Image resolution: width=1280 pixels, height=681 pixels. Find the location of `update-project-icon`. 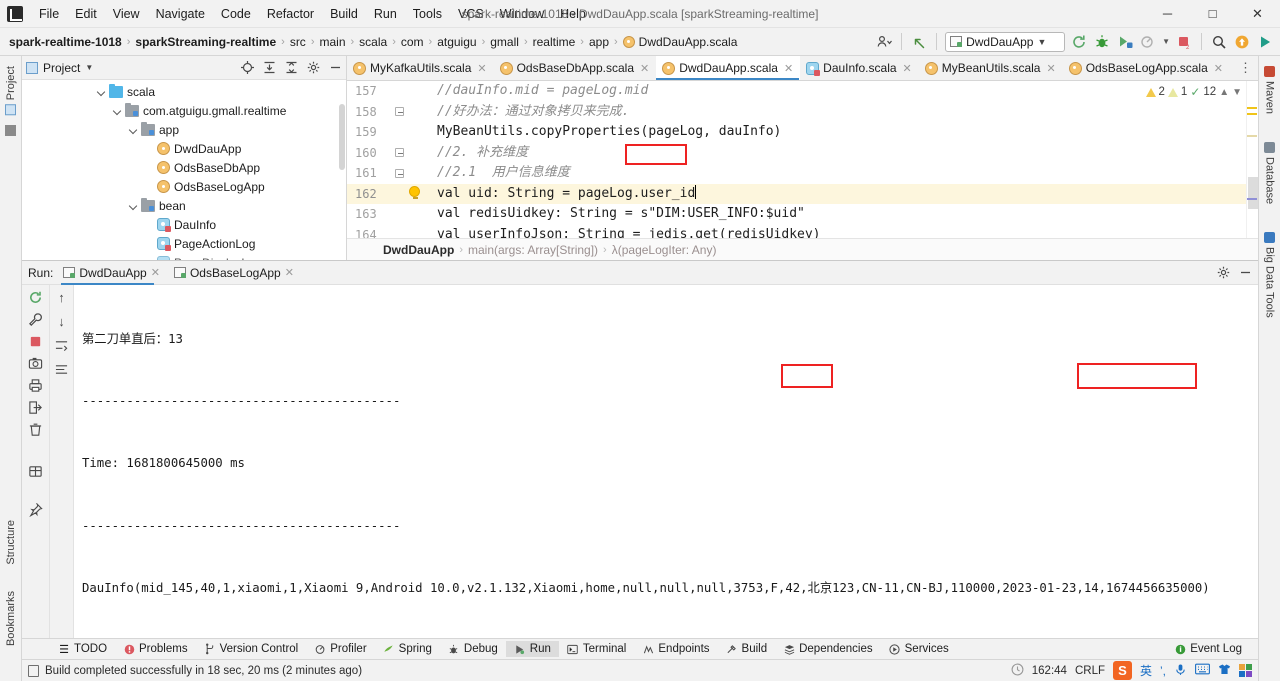

update-project-icon is located at coordinates (1242, 42).